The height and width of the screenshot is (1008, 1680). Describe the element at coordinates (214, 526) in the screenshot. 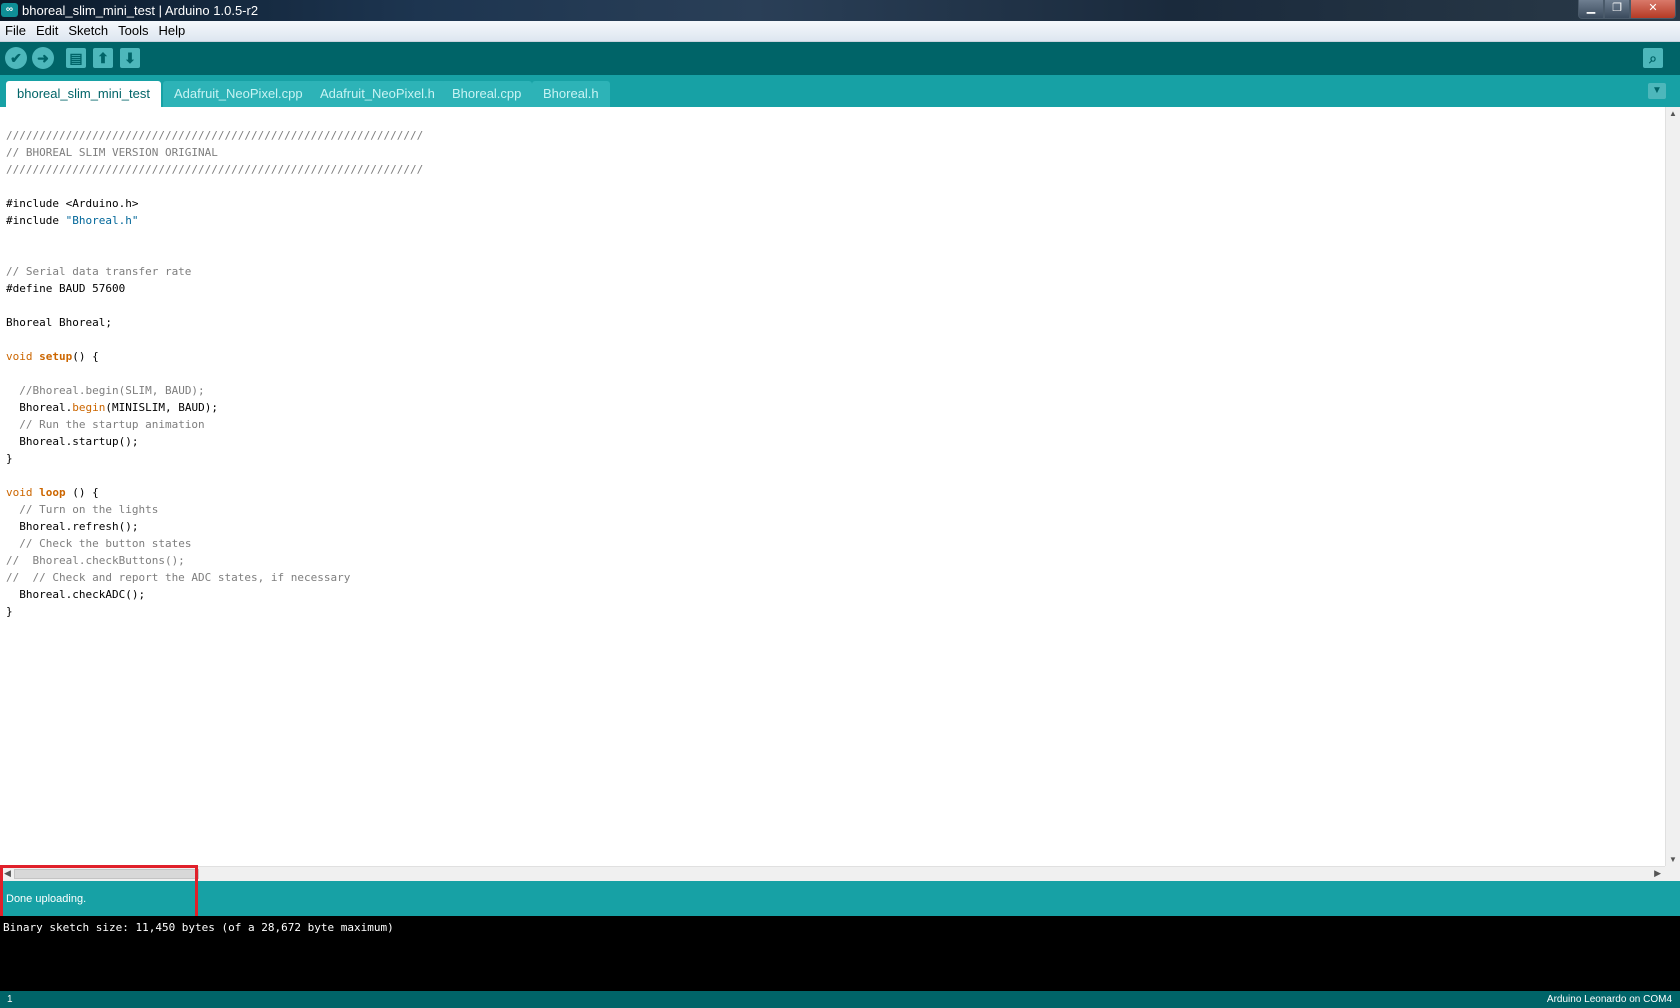

I see `code-line: Bhoreal.refresh();` at that location.